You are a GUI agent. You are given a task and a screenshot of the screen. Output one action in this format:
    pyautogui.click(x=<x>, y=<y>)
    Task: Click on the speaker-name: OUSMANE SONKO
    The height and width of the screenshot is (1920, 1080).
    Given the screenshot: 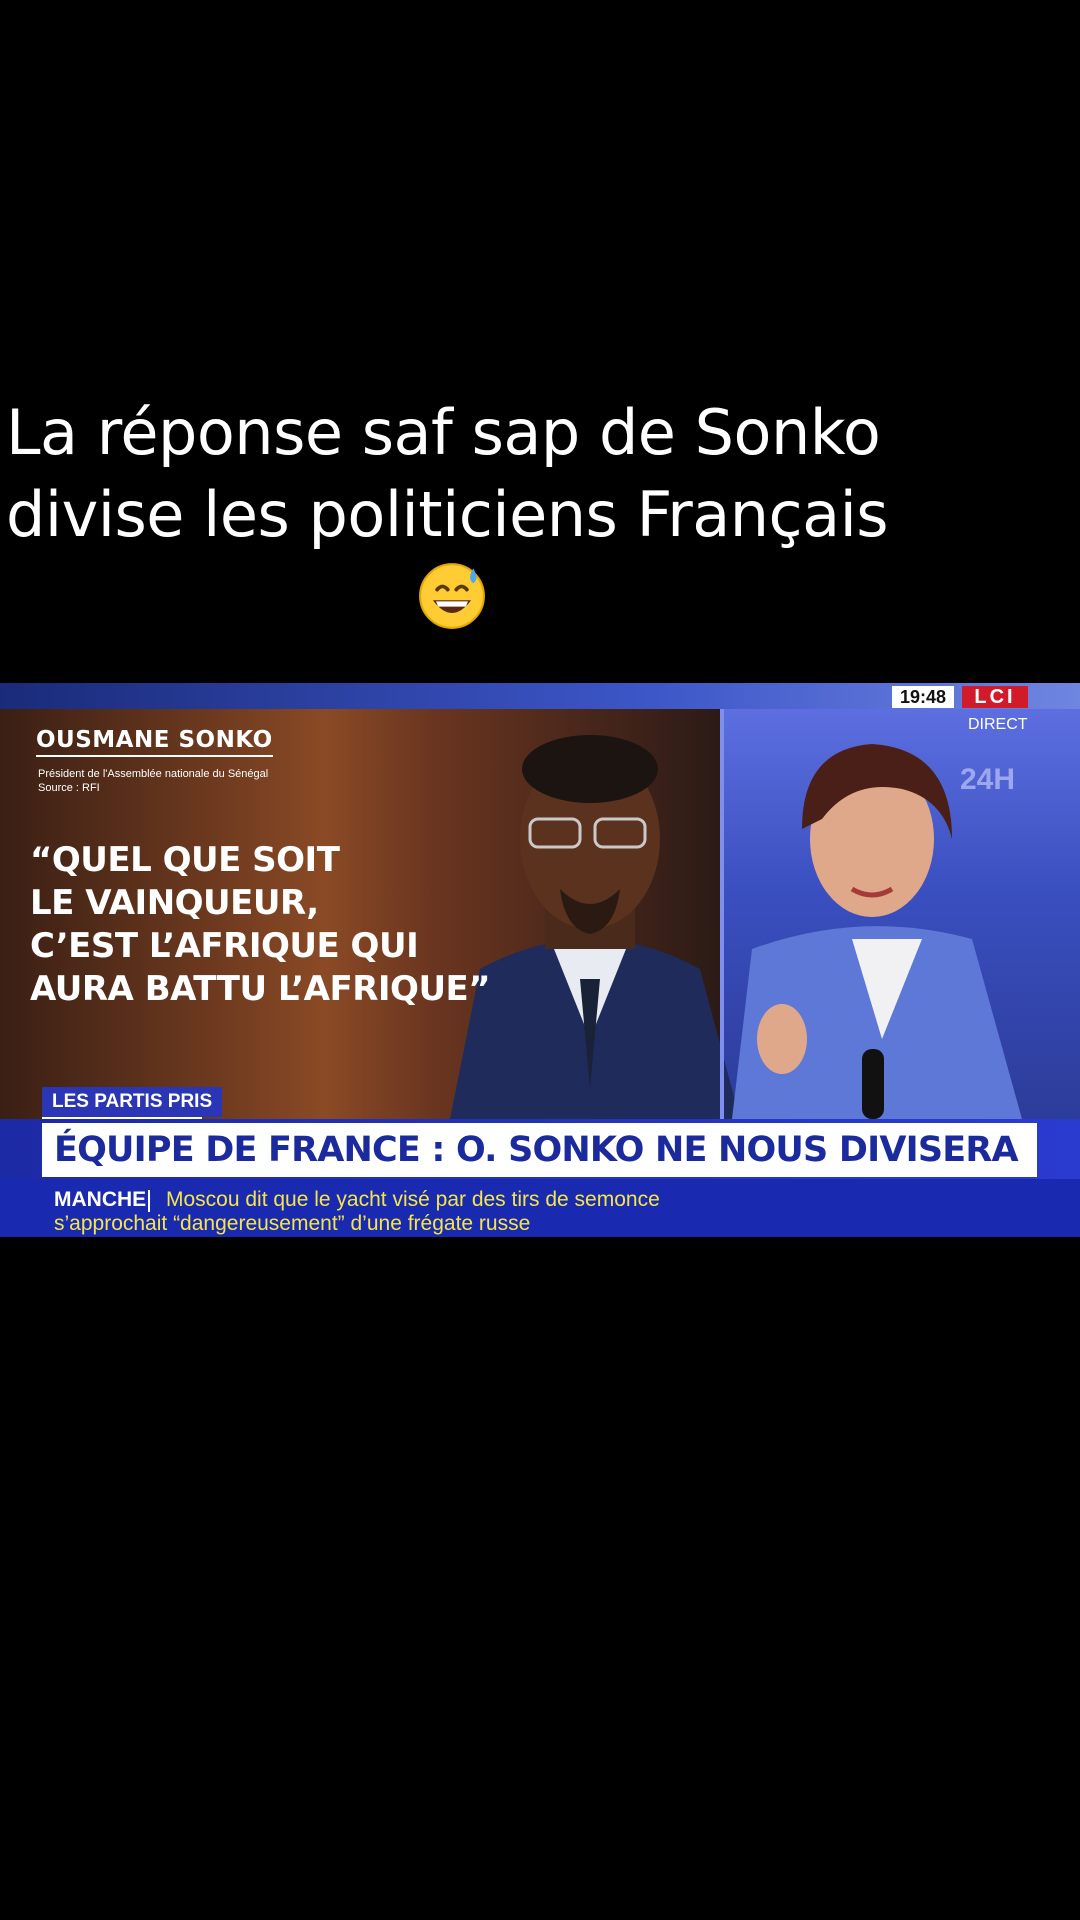 What is the action you would take?
    pyautogui.click(x=154, y=742)
    